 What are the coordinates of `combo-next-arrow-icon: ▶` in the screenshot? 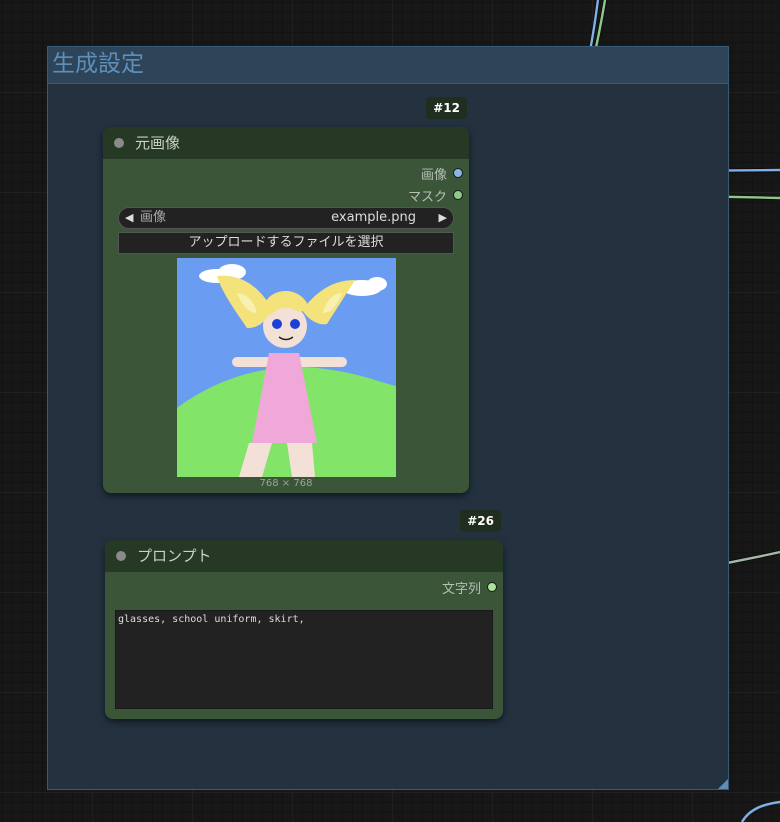 It's located at (443, 218).